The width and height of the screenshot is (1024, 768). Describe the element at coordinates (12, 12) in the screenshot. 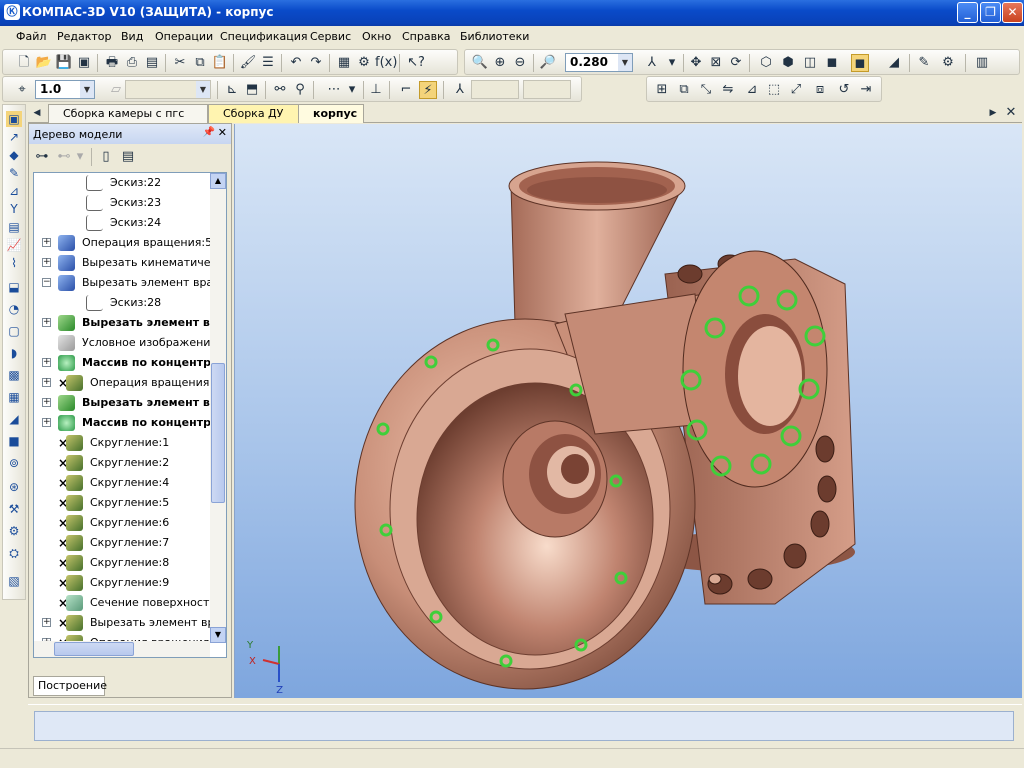

I see `kompas-logo-icon: Ⓚ` at that location.